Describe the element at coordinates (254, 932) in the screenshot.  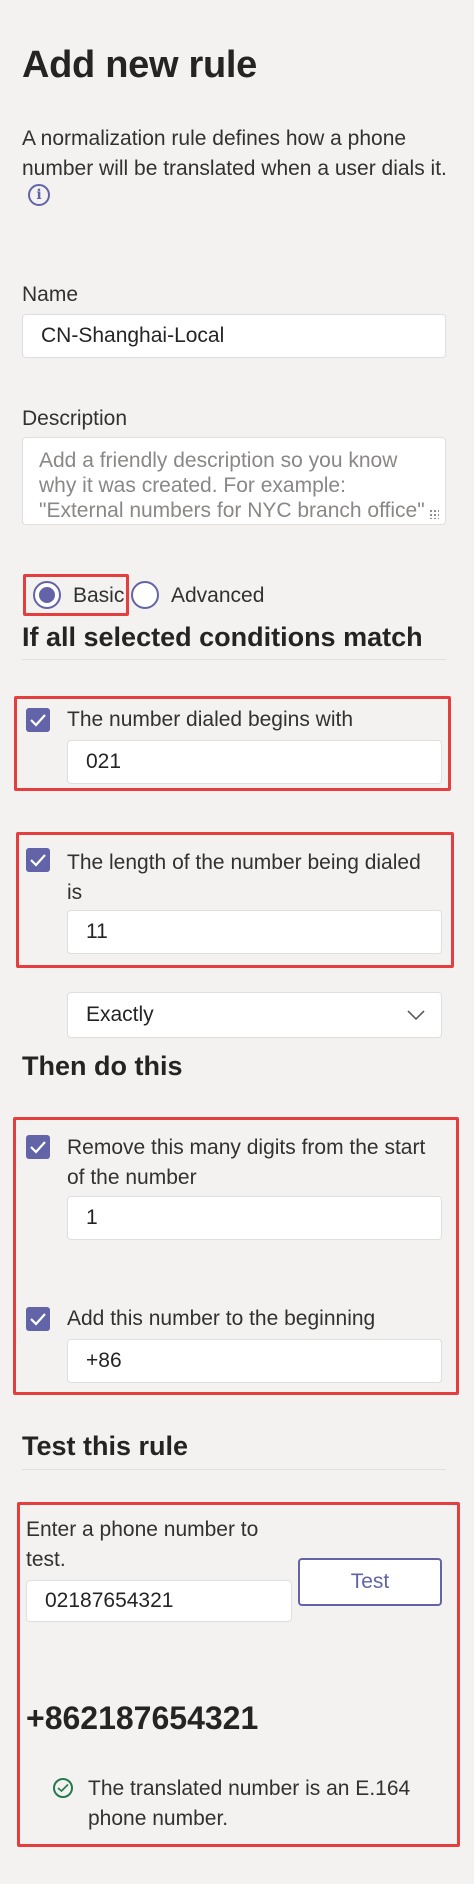
I see `length-input: 11` at that location.